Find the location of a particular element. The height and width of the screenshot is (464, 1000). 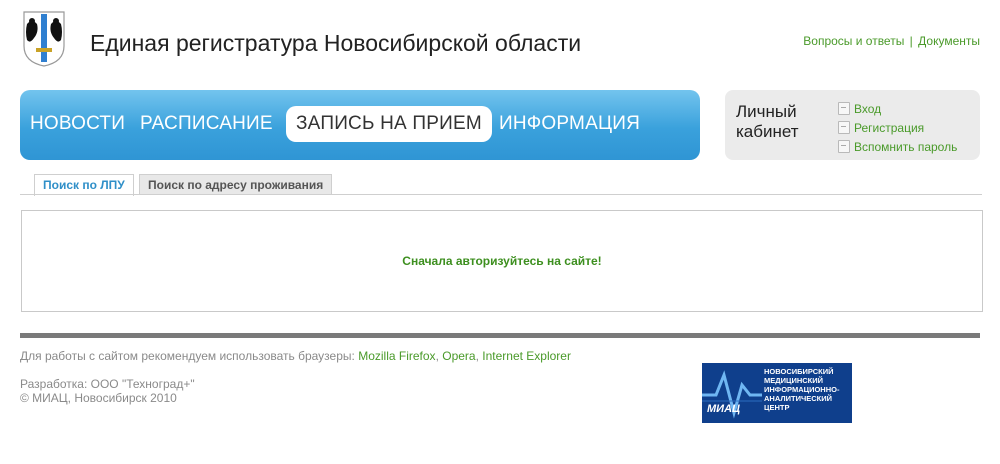

documents-link: Документы is located at coordinates (949, 41).